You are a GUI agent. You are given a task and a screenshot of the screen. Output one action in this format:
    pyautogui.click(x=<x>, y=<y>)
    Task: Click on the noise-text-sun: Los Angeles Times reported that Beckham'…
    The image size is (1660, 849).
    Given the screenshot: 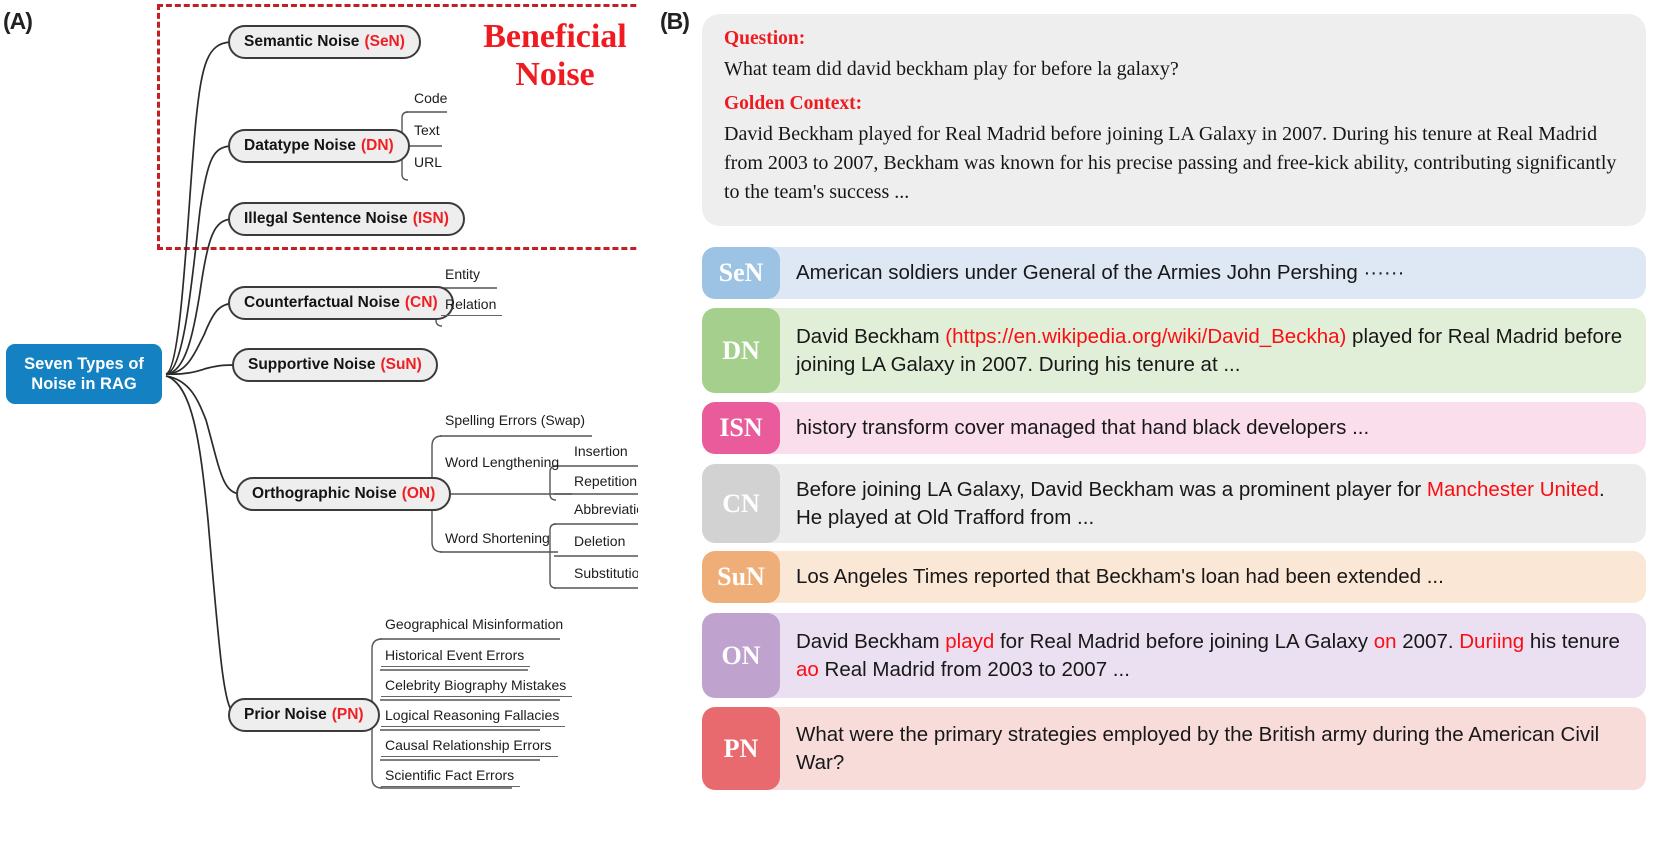 What is the action you would take?
    pyautogui.click(x=1213, y=577)
    